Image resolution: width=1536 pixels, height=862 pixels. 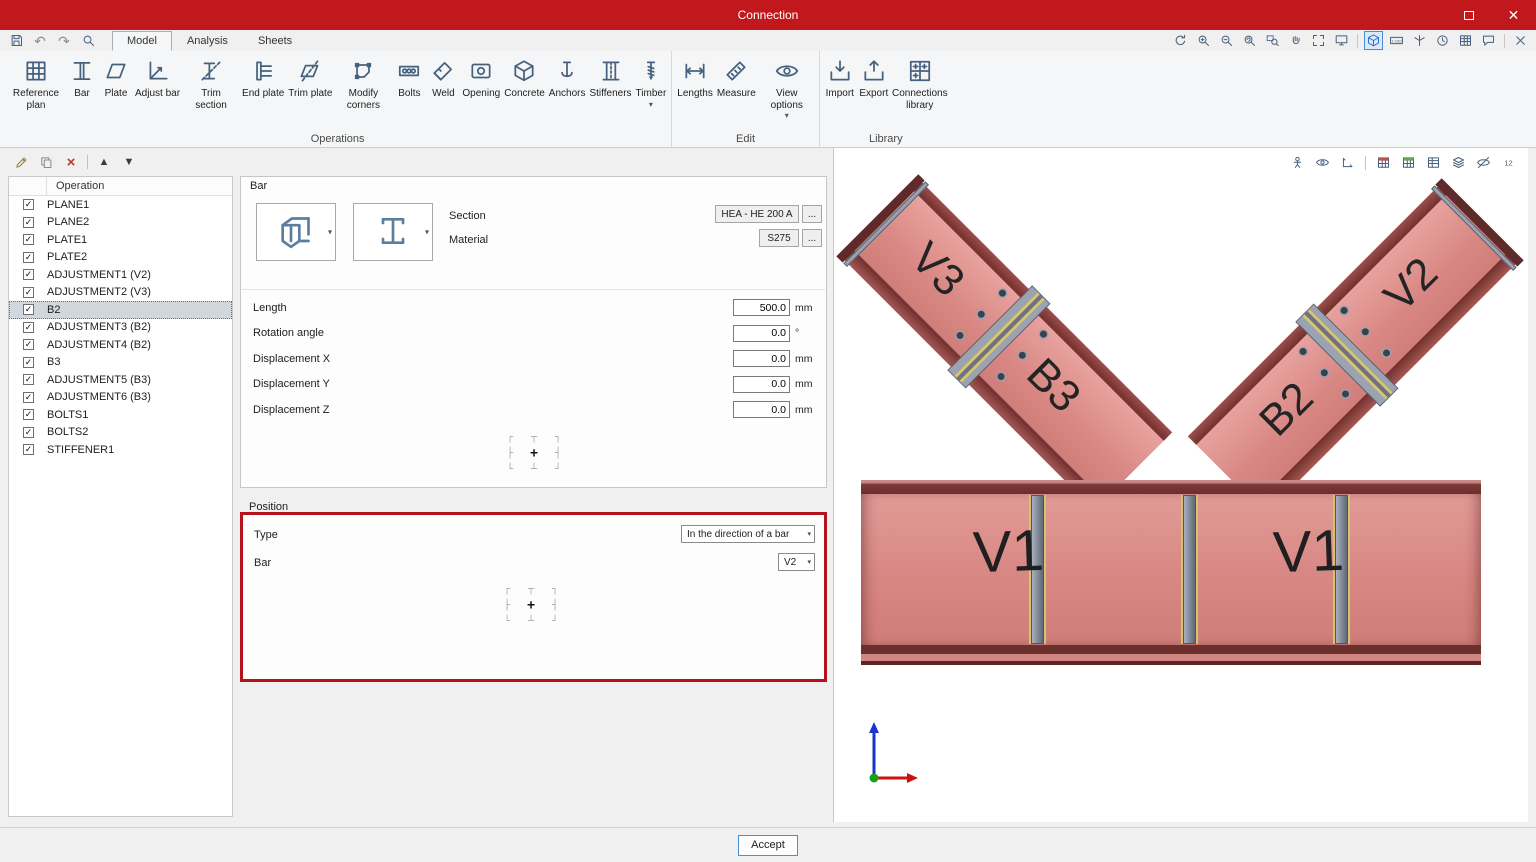 What do you see at coordinates (768, 15) in the screenshot?
I see `titlebar: Connection ✕` at bounding box center [768, 15].